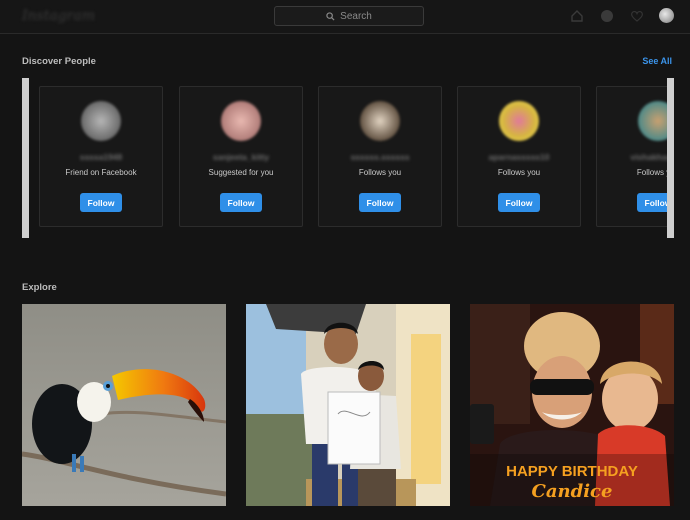 This screenshot has width=690, height=520. I want to click on instagram-logo: Instagram, so click(58, 16).